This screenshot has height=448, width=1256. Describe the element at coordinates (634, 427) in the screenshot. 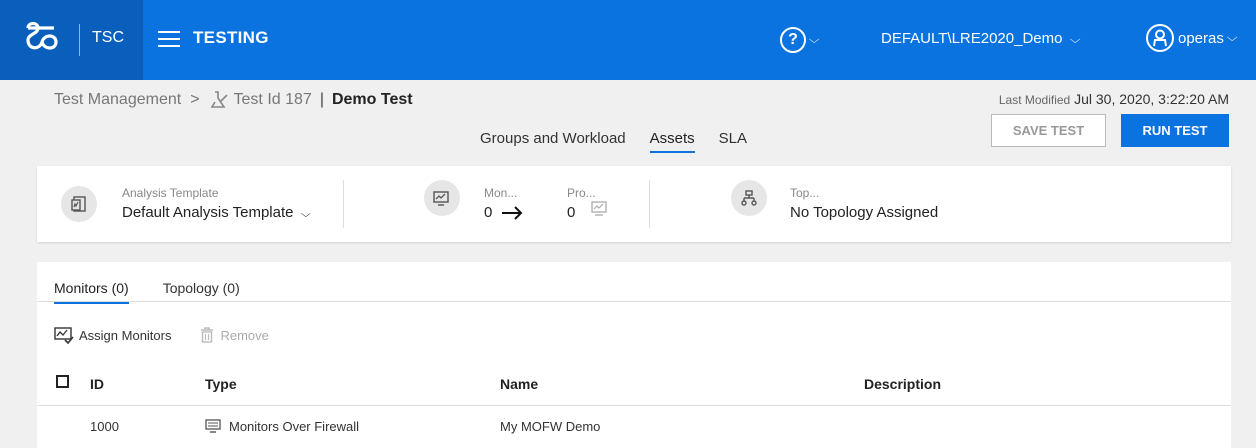

I see `table-row: 1000 Monitors Over Firewall My MOFW Demo` at that location.